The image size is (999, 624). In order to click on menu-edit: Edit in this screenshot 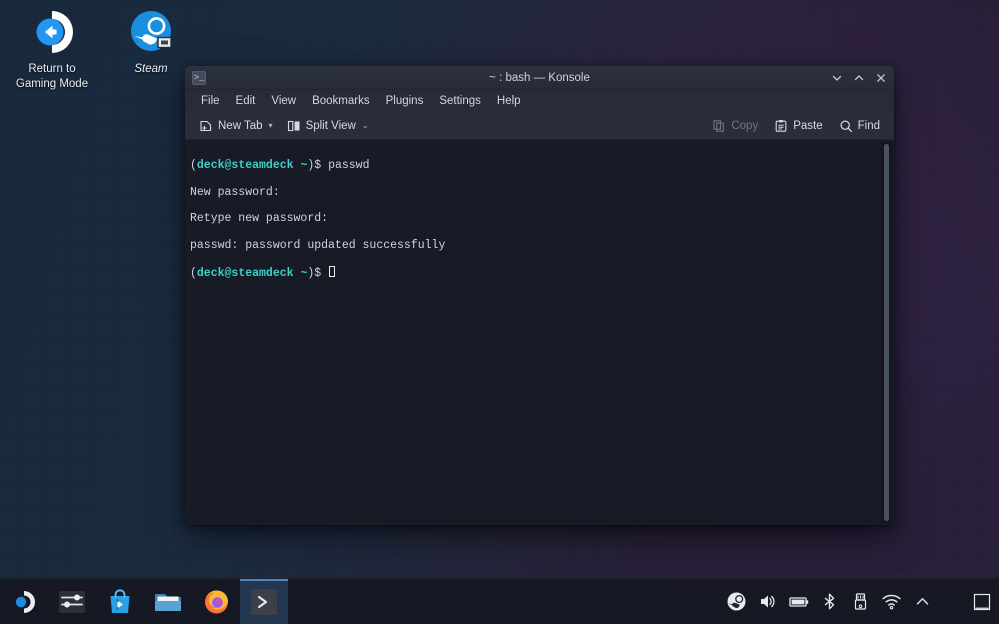, I will do `click(246, 101)`.